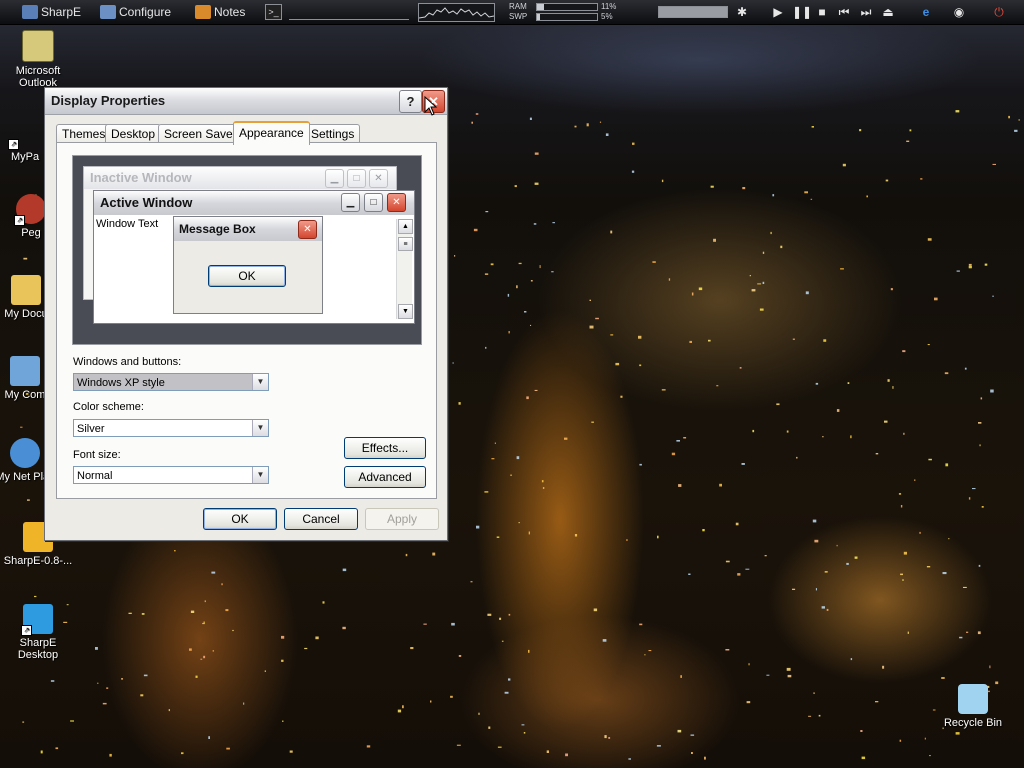 Image resolution: width=1024 pixels, height=768 pixels. What do you see at coordinates (145, 12) in the screenshot?
I see `configure-label: Configure` at bounding box center [145, 12].